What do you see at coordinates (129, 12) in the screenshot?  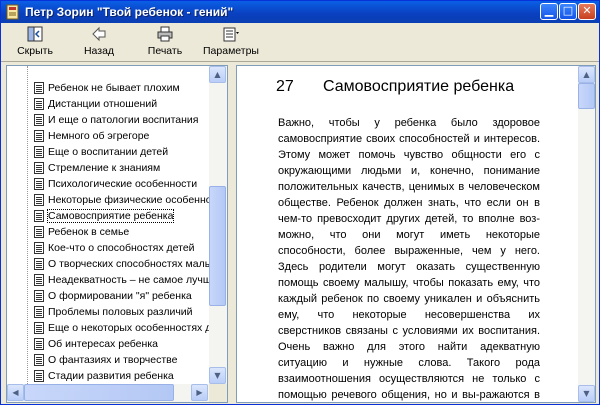 I see `window-title: Петр Зорин "Твой ребенок - гений"` at bounding box center [129, 12].